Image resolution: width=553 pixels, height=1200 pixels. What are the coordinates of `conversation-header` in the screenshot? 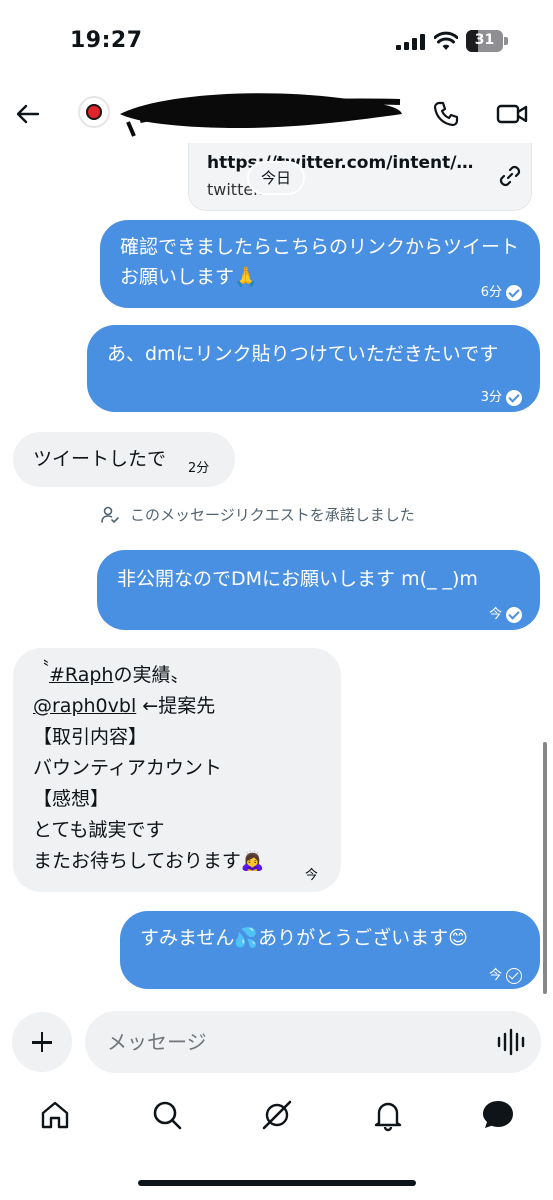 It's located at (276, 115).